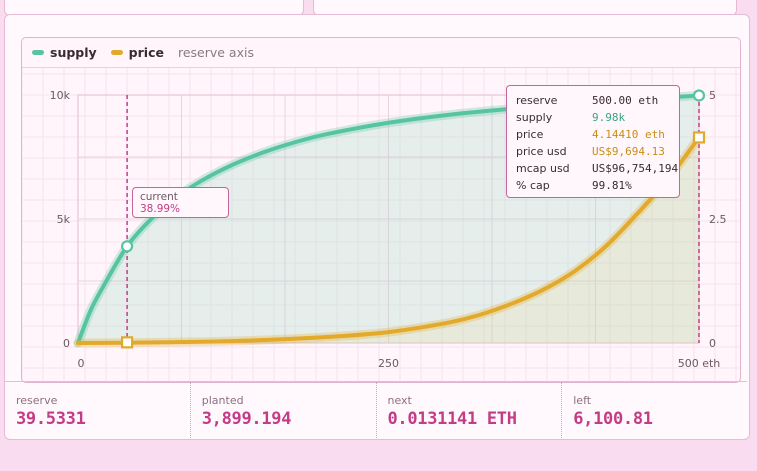  What do you see at coordinates (452, 419) in the screenshot?
I see `stat-value: 0.0131141 ETH` at bounding box center [452, 419].